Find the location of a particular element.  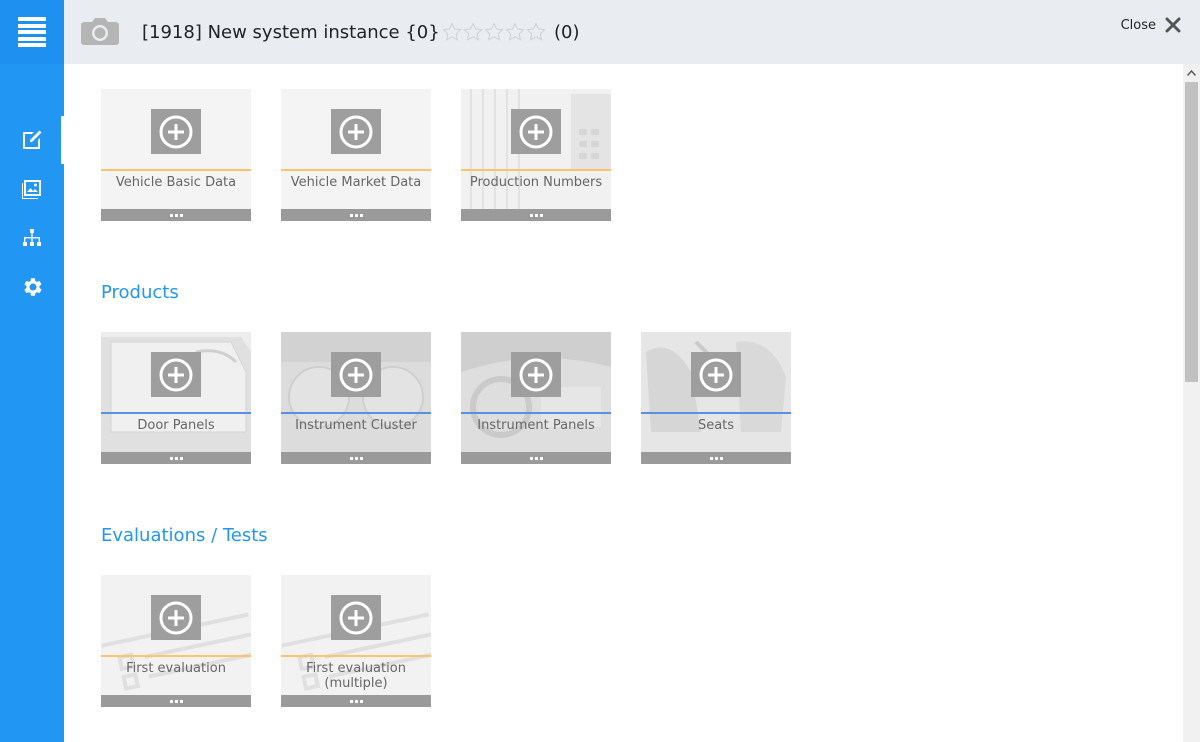

tile-instrument-panels: Instrument Panels is located at coordinates (536, 398).